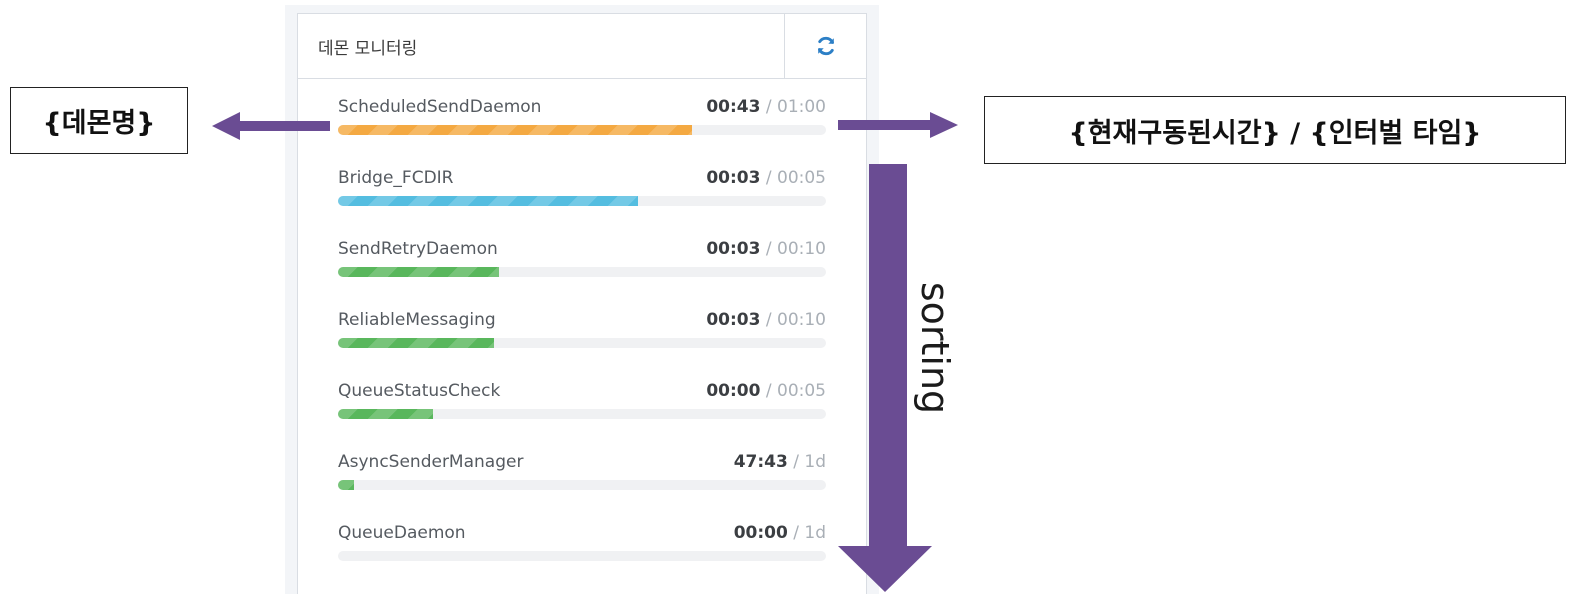 The image size is (1572, 594). I want to click on sorting-label: sorting, so click(935, 348).